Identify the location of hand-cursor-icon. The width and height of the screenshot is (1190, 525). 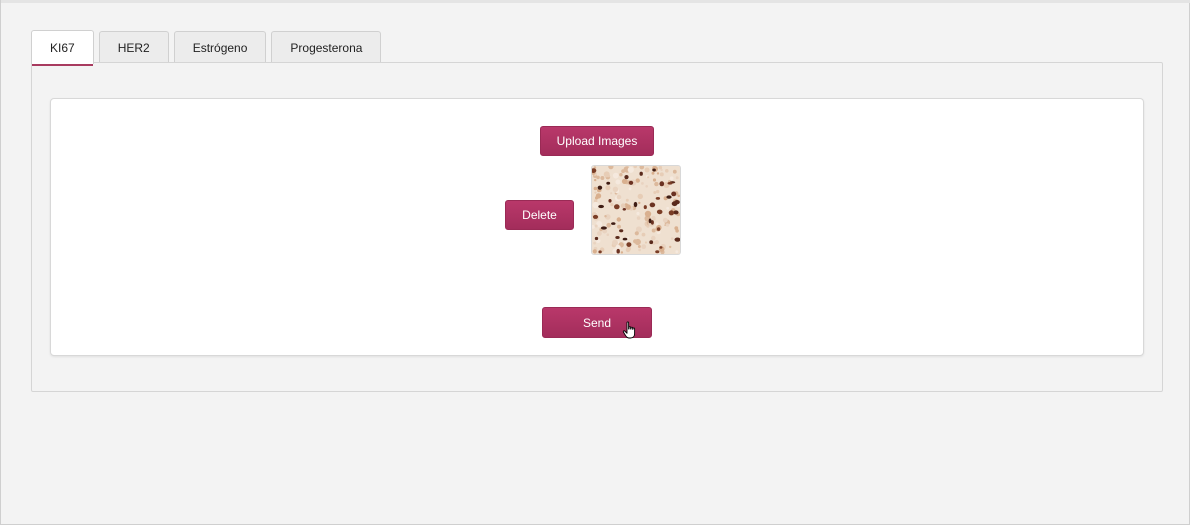
(629, 330).